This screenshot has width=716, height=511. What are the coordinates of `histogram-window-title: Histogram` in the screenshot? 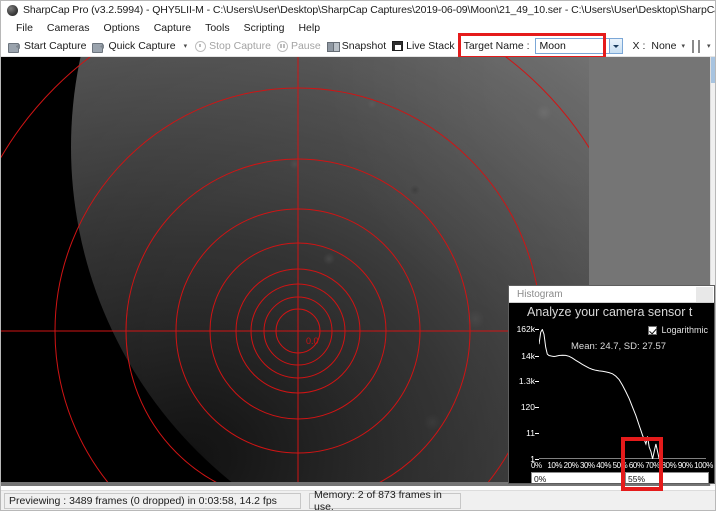 It's located at (540, 294).